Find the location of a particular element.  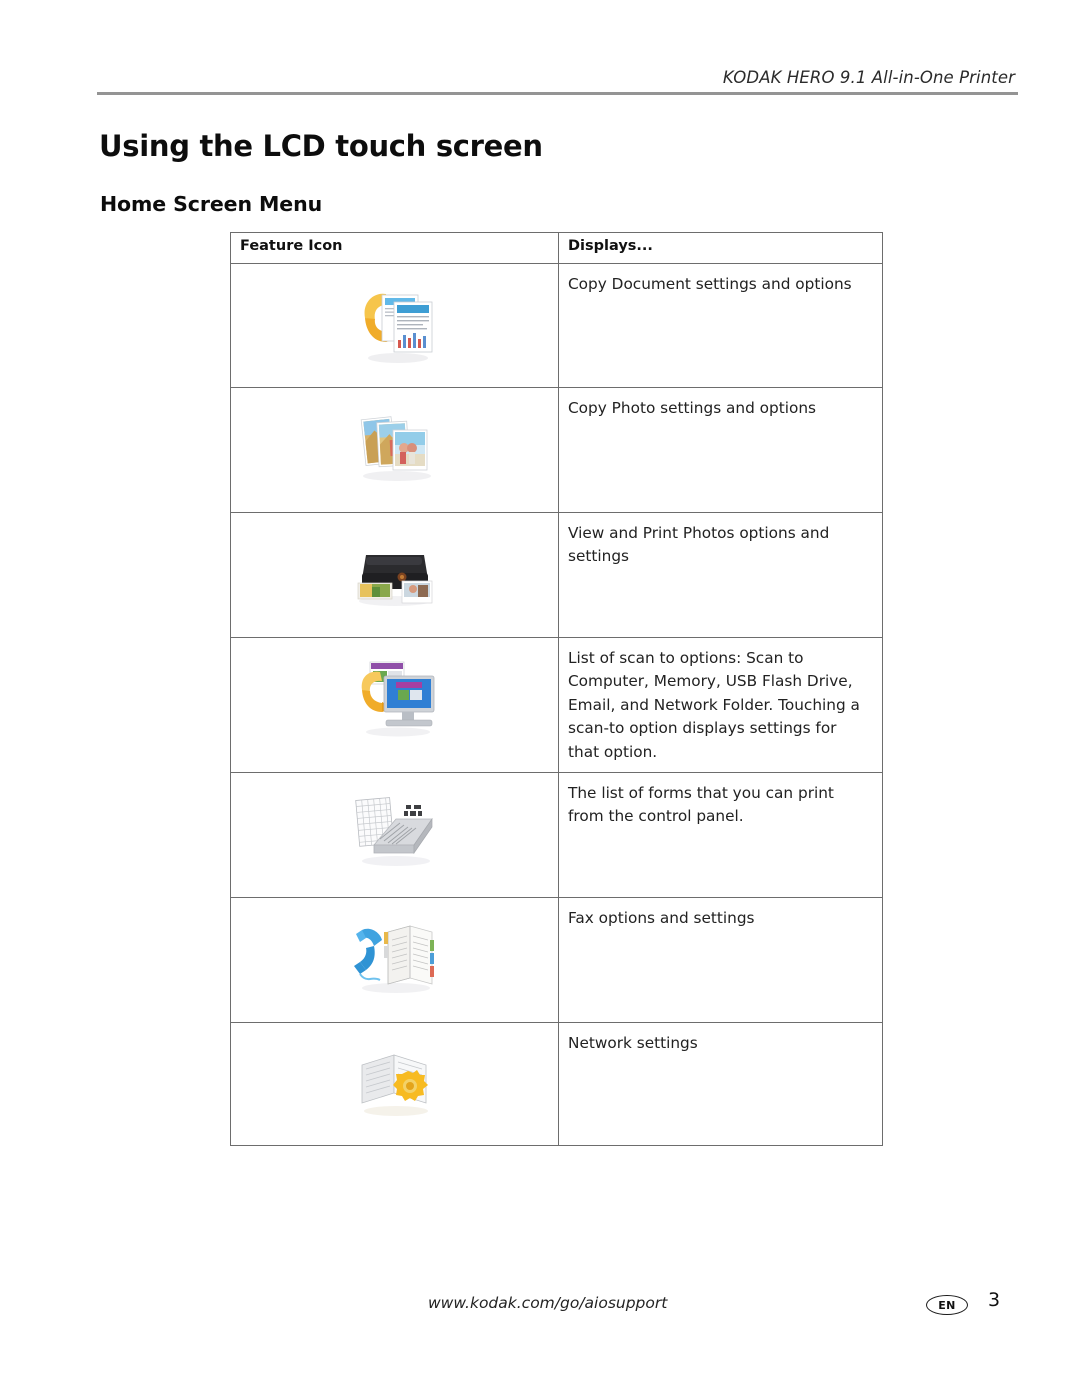

page-number: 3 is located at coordinates (994, 1300).